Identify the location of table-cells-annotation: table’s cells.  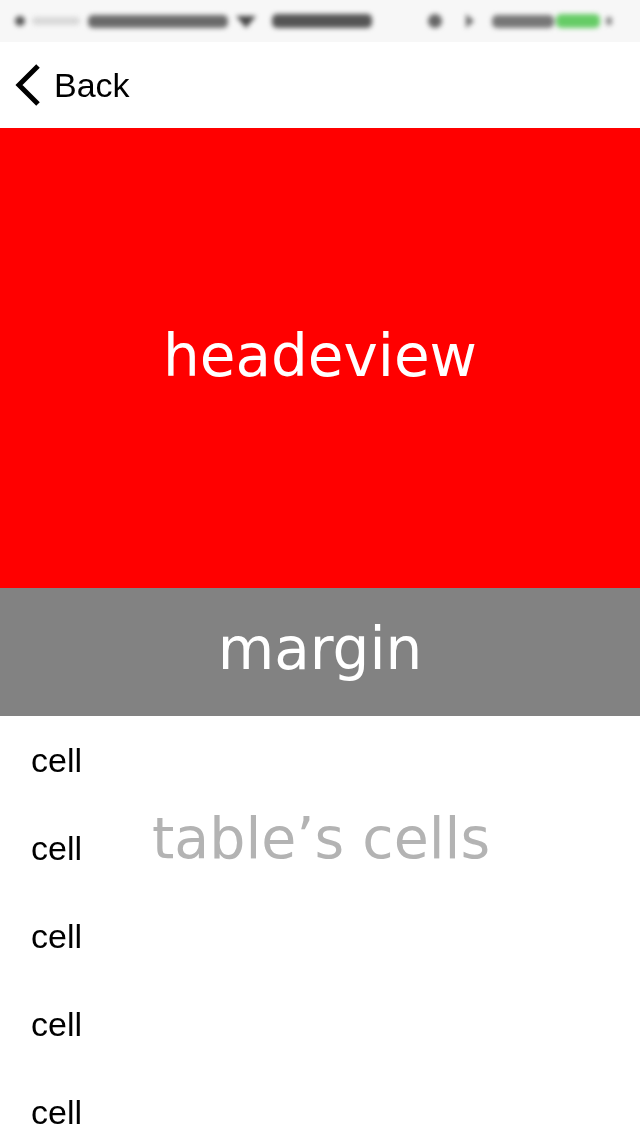
(321, 838).